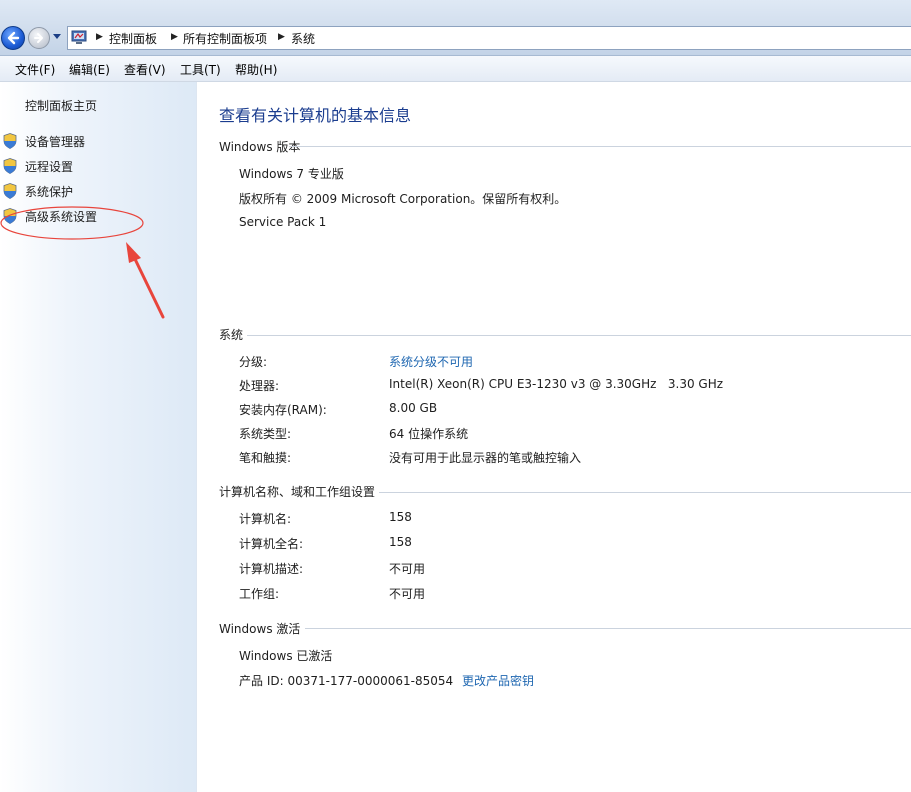  I want to click on breadcrumb-all-items: 所有控制面板项, so click(225, 38).